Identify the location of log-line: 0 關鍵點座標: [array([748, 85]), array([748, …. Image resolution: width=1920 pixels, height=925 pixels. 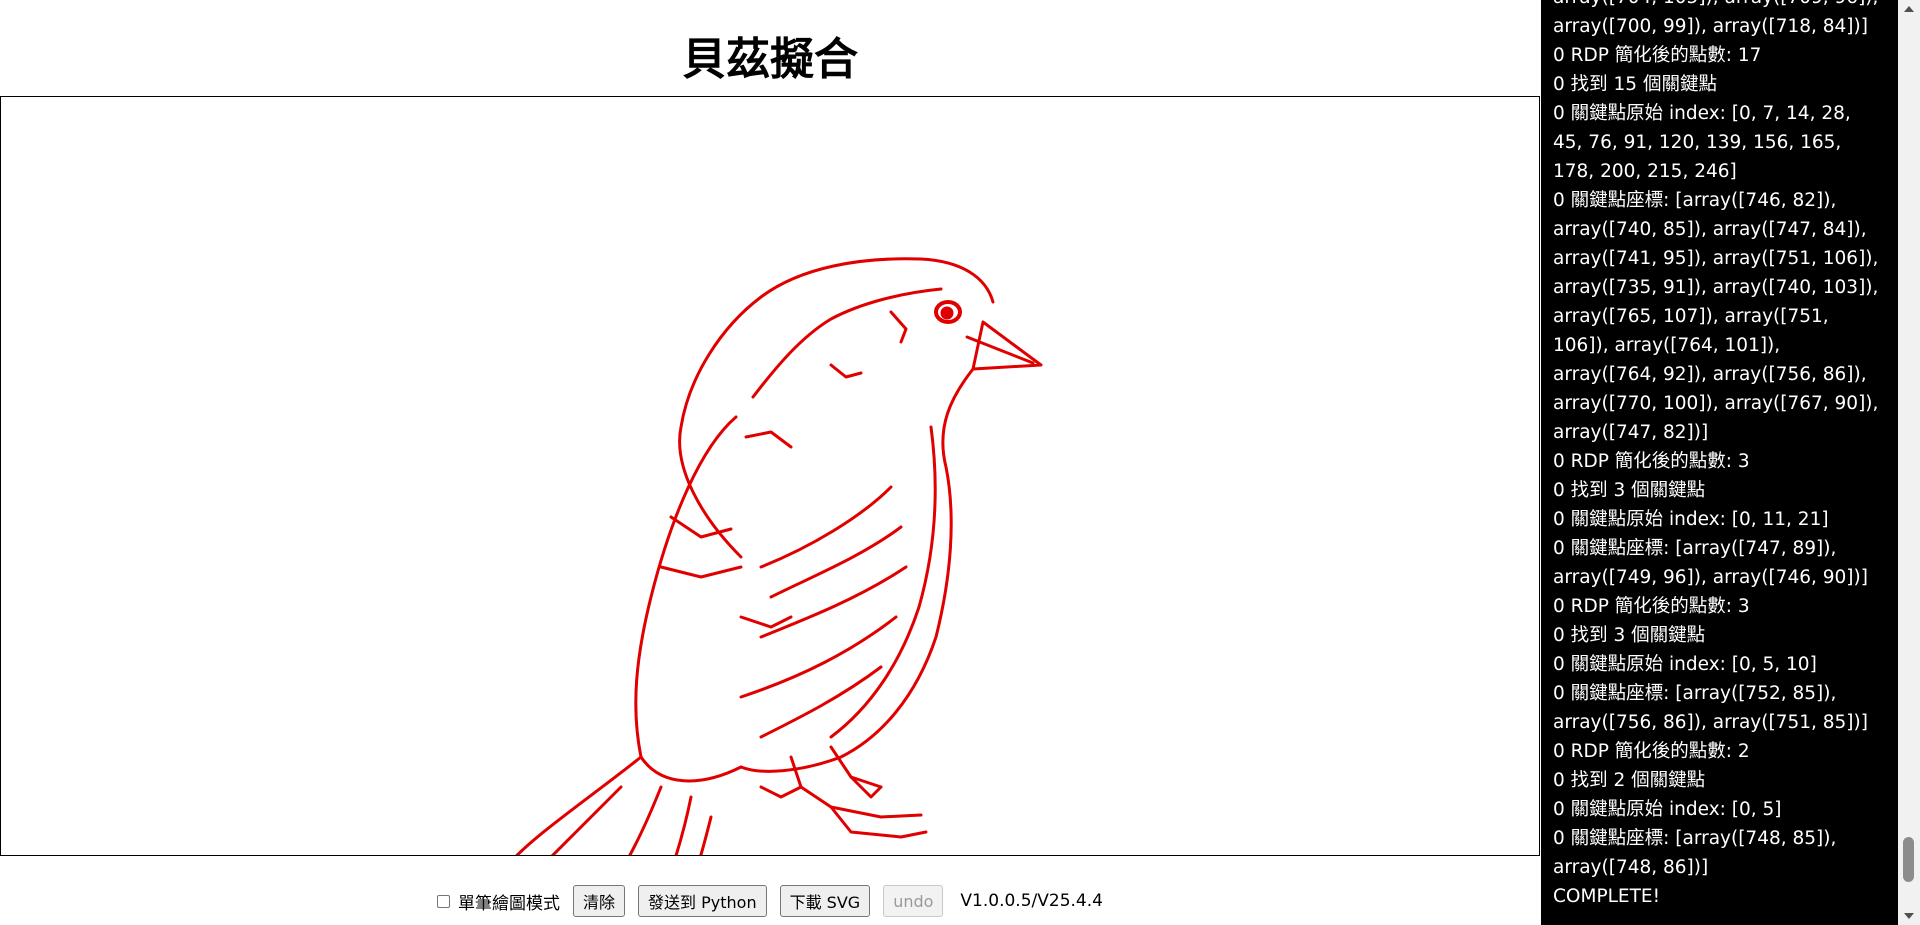
(1695, 853).